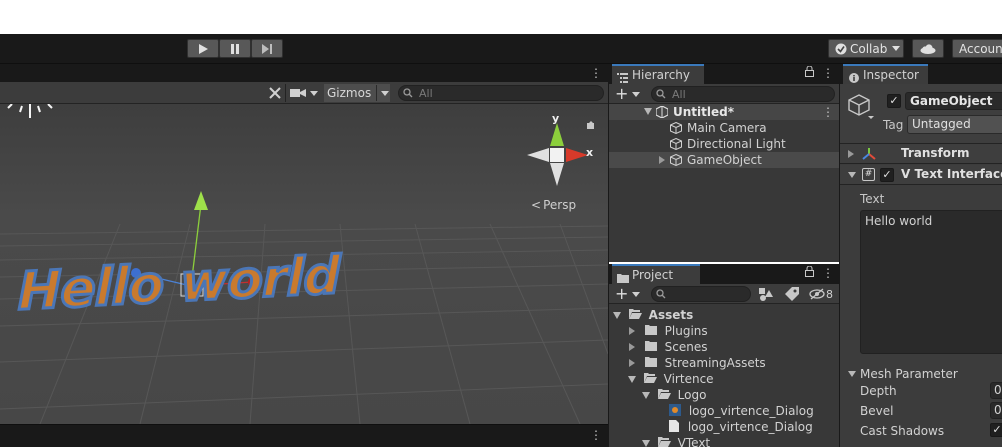 Image resolution: width=1002 pixels, height=447 pixels. Describe the element at coordinates (866, 48) in the screenshot. I see `collab-dropdown: Collab` at that location.